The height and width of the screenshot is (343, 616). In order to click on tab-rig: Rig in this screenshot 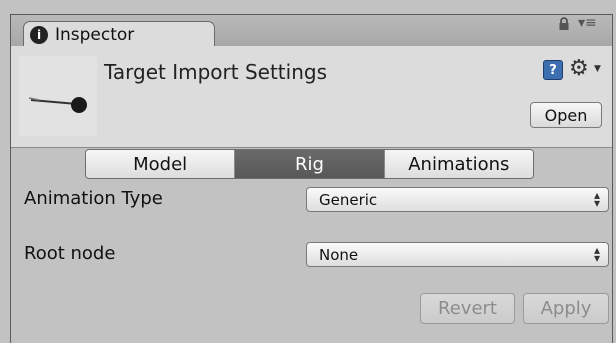, I will do `click(310, 164)`.